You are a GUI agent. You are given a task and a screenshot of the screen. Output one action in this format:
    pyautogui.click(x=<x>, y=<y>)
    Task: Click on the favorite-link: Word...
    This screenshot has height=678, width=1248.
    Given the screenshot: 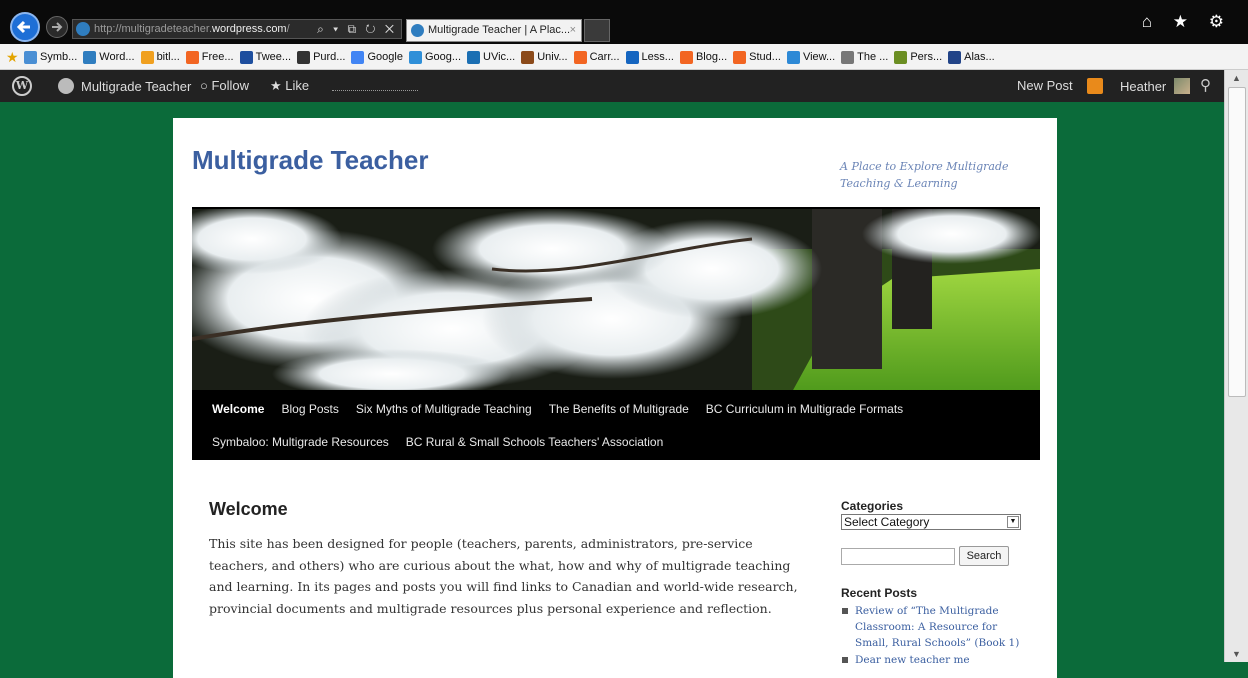 What is the action you would take?
    pyautogui.click(x=109, y=57)
    